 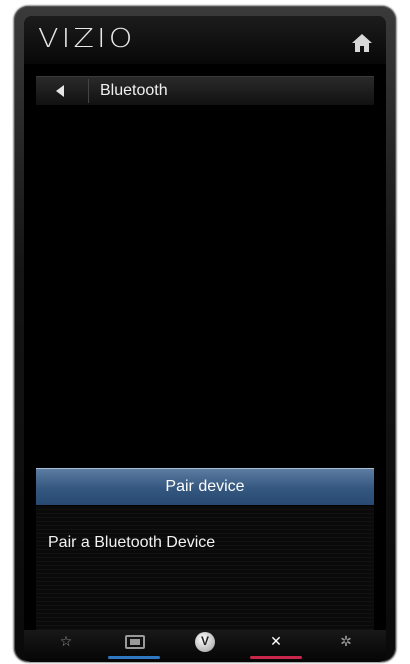 What do you see at coordinates (205, 40) in the screenshot?
I see `header: VIZIO` at bounding box center [205, 40].